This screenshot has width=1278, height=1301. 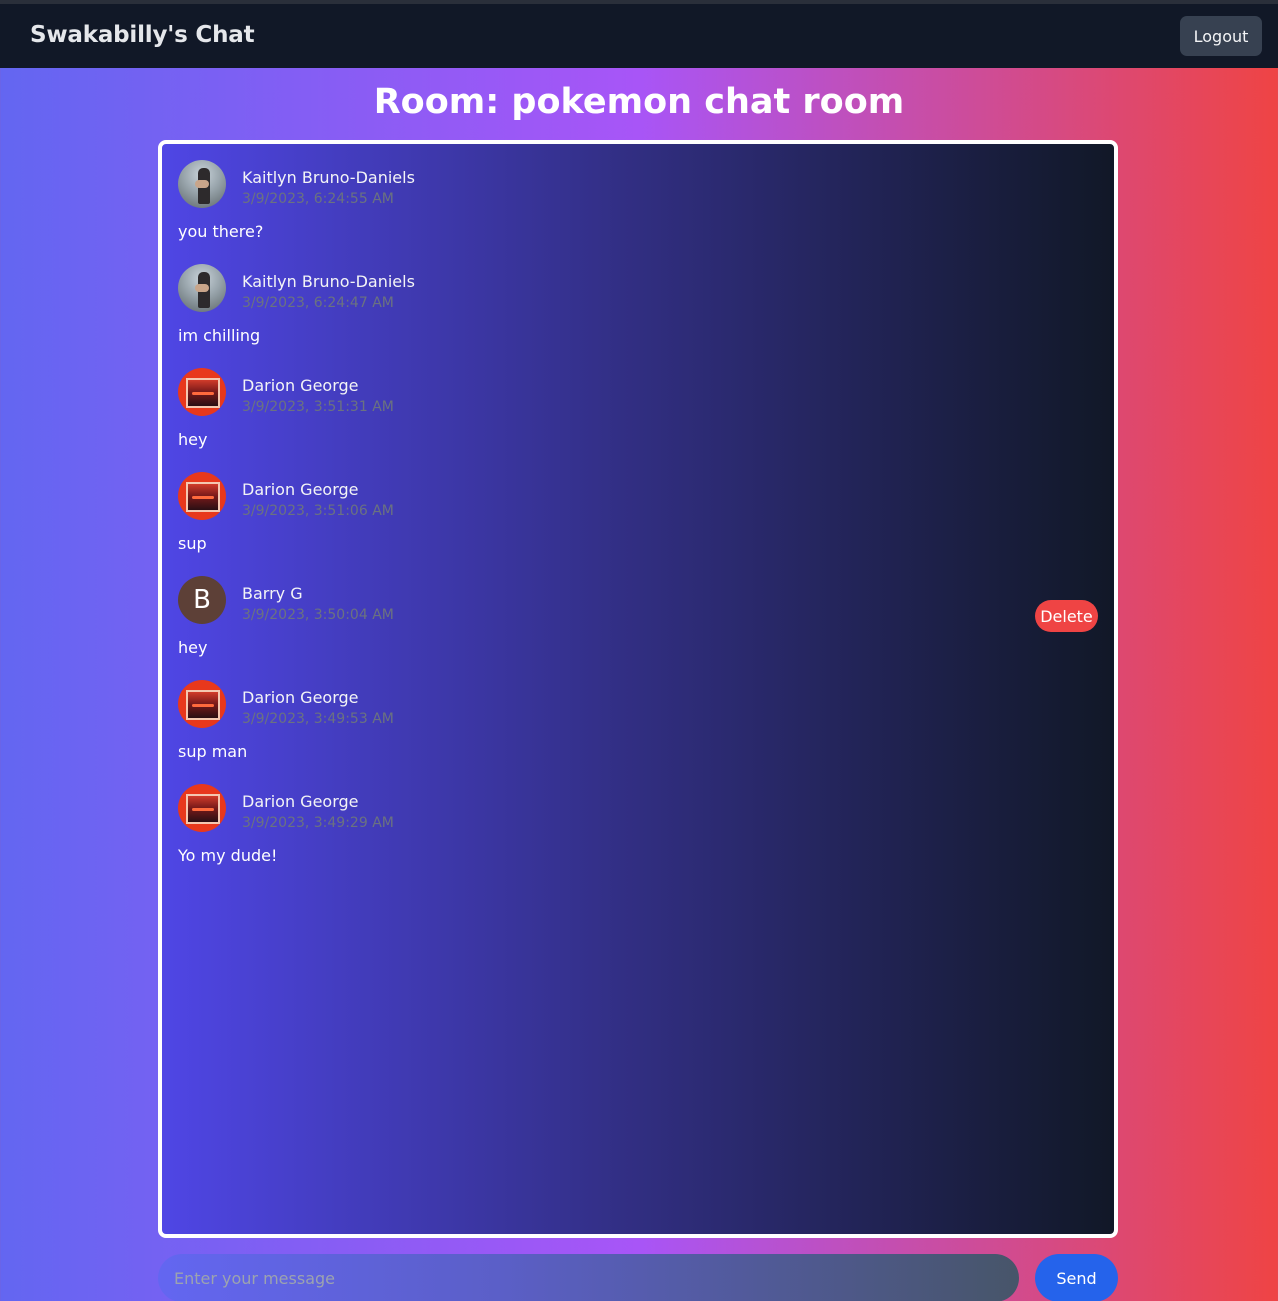 I want to click on navbar: Swakabilly's Chat Logout, so click(x=639, y=36).